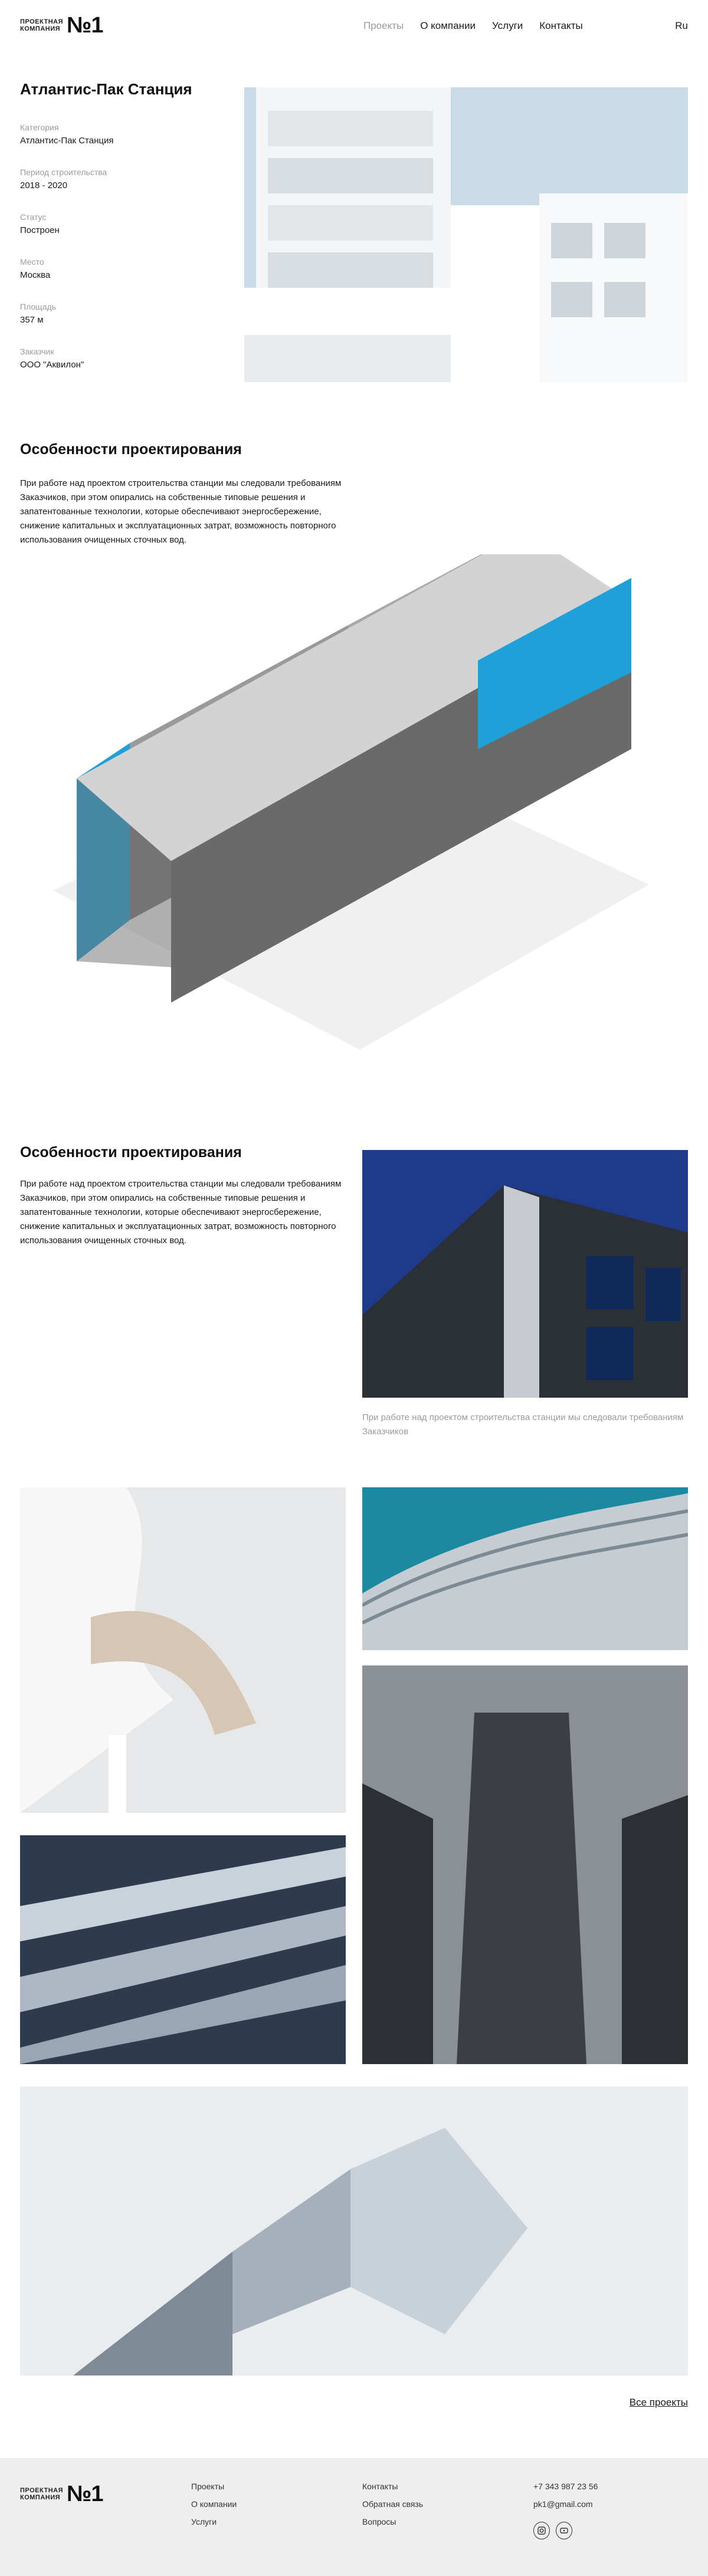  I want to click on meta-client: Заказчик ООО "Аквилон", so click(52, 359).